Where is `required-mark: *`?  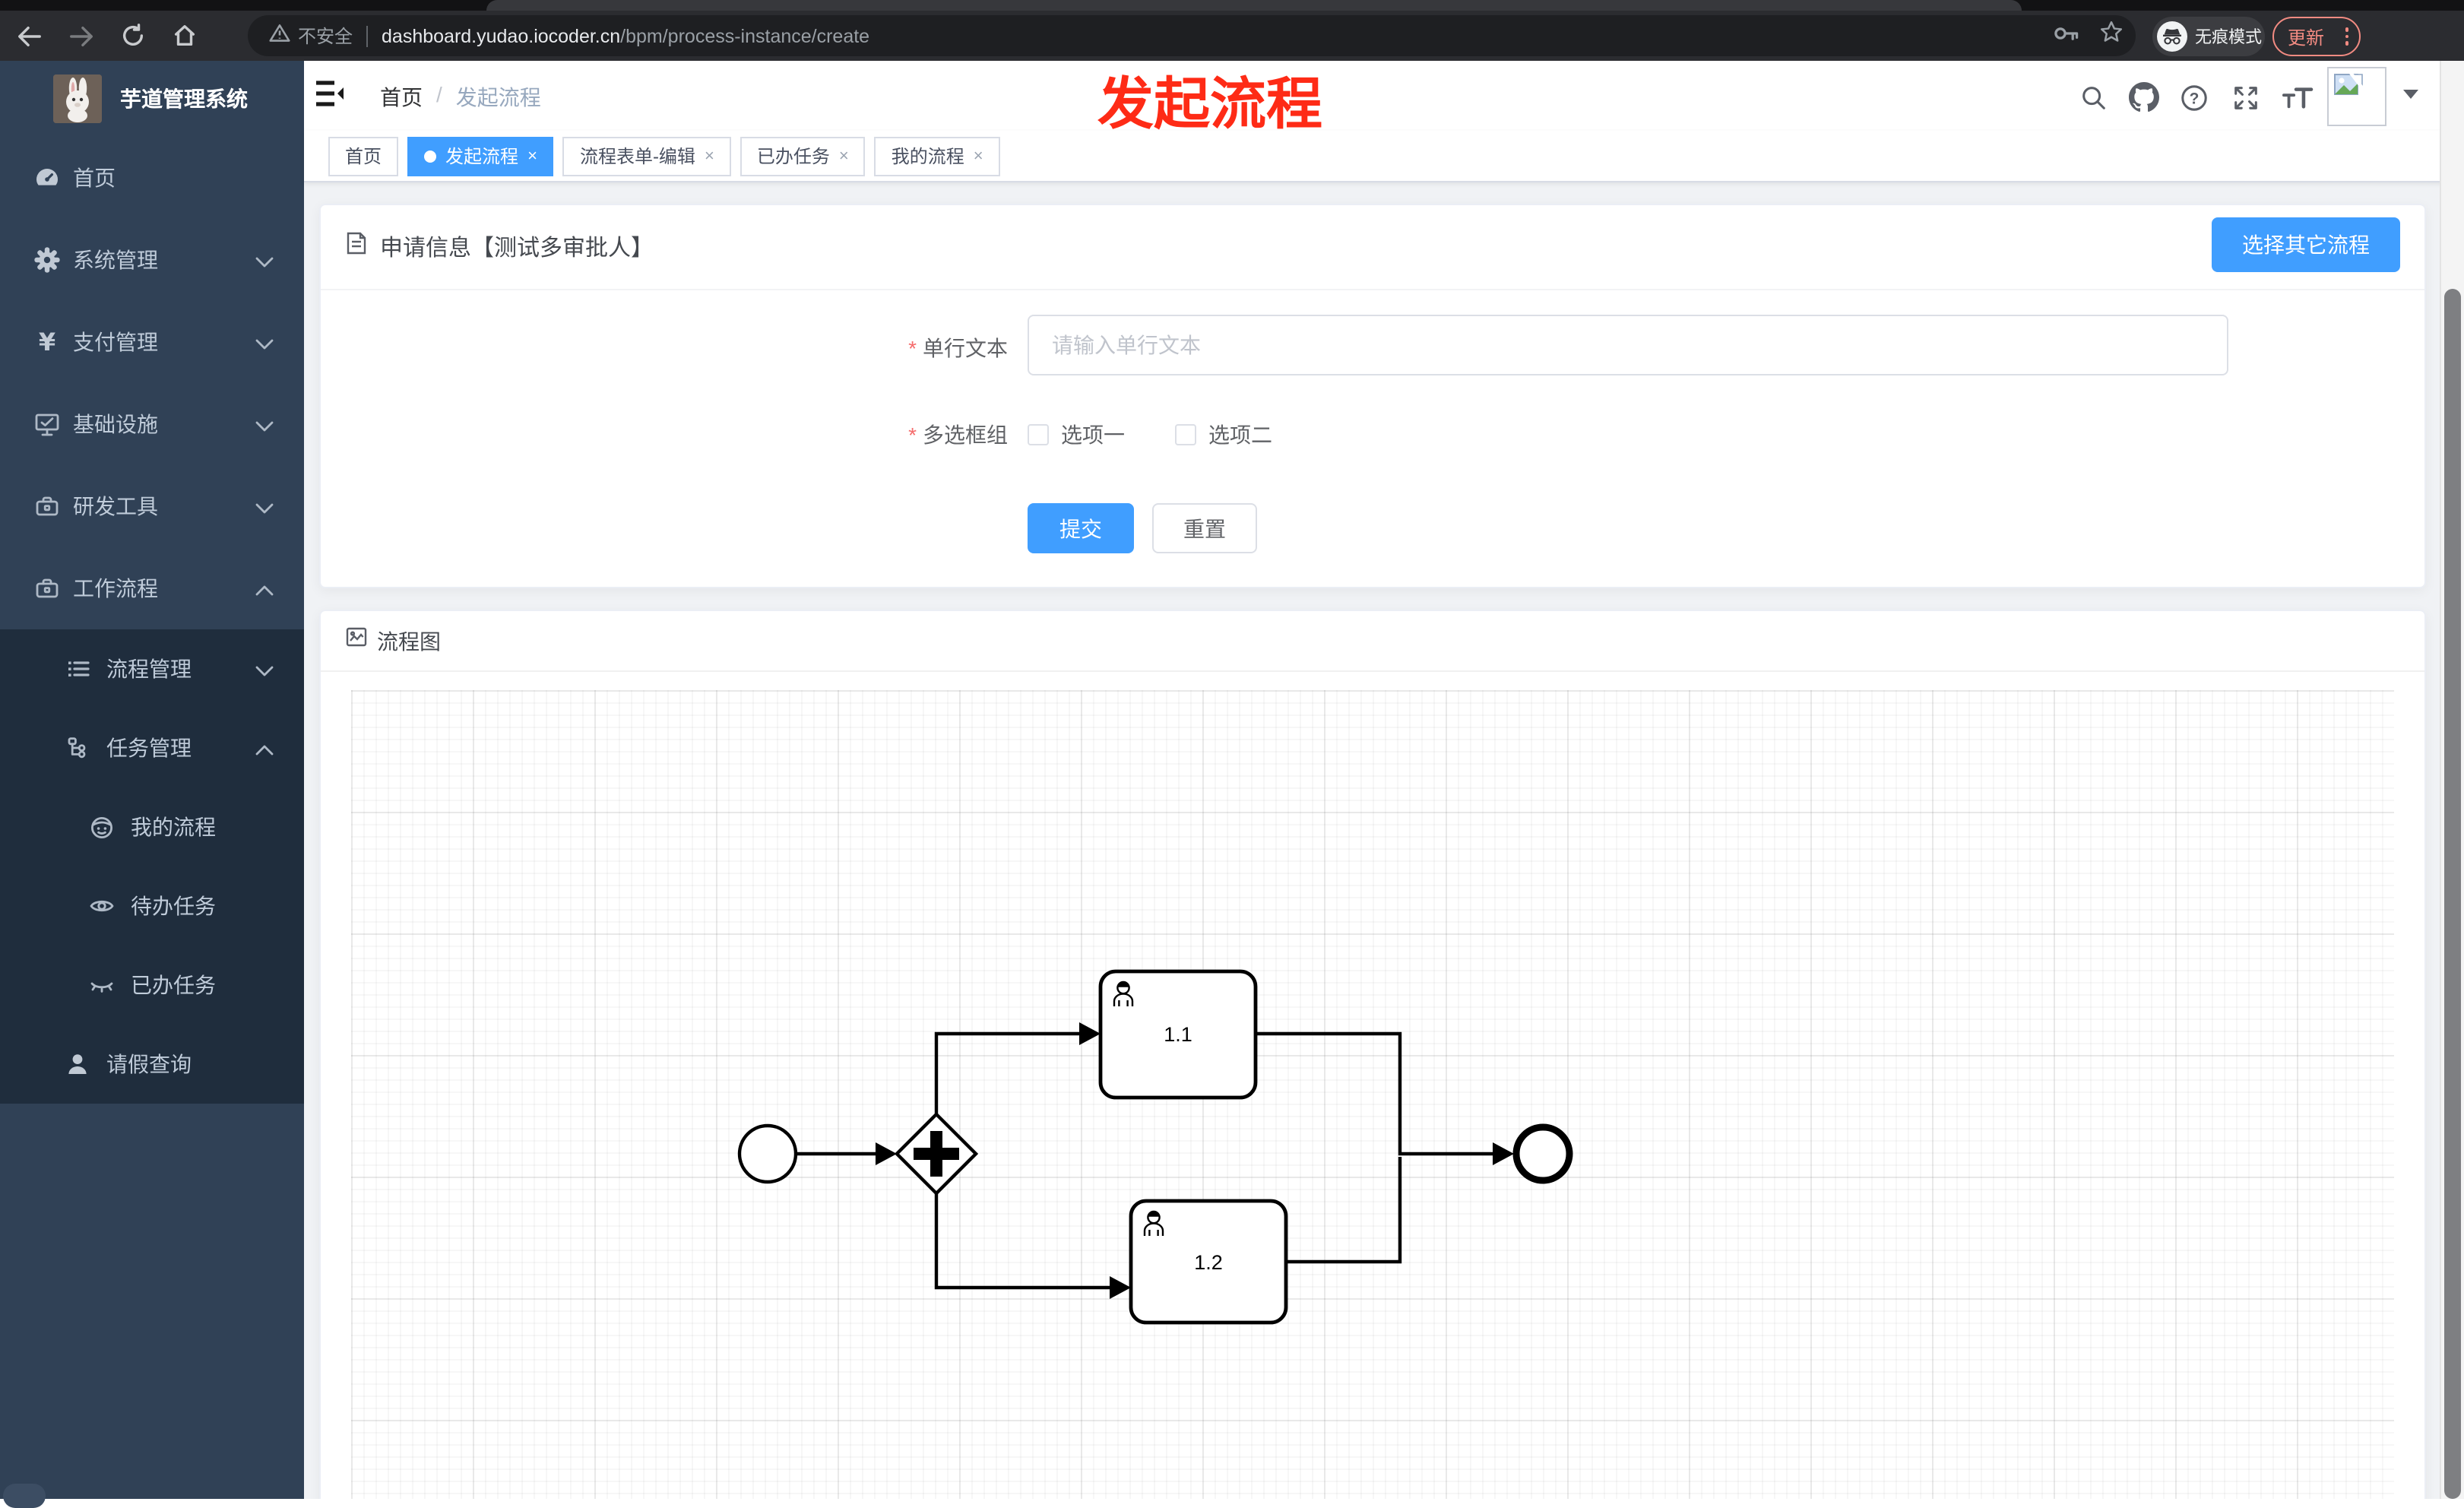
required-mark: * is located at coordinates (912, 348).